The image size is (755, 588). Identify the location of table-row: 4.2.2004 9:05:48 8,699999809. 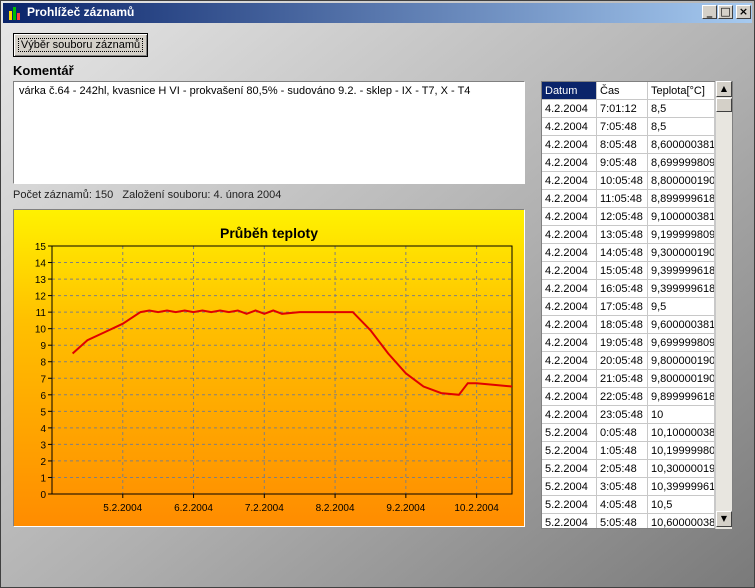
(628, 162).